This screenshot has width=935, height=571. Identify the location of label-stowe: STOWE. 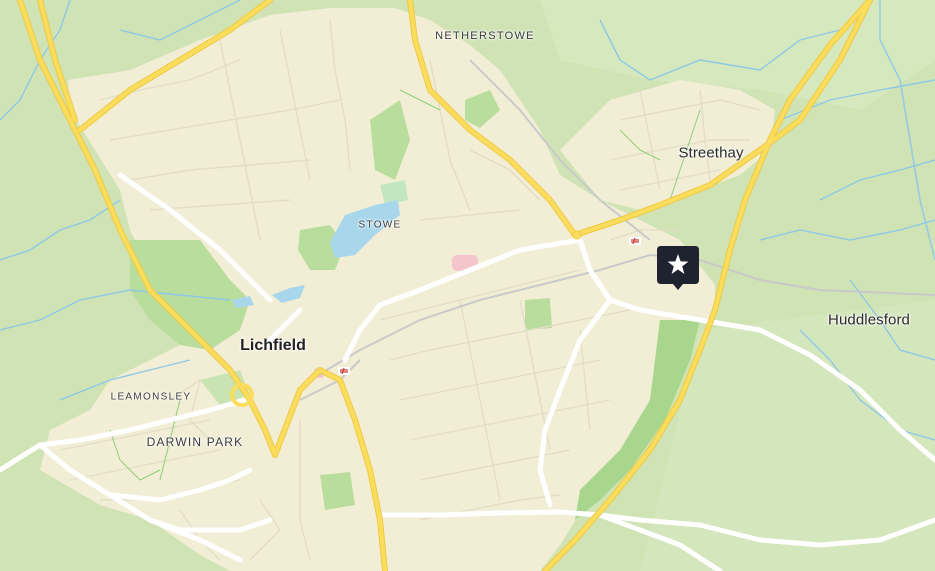
(380, 225).